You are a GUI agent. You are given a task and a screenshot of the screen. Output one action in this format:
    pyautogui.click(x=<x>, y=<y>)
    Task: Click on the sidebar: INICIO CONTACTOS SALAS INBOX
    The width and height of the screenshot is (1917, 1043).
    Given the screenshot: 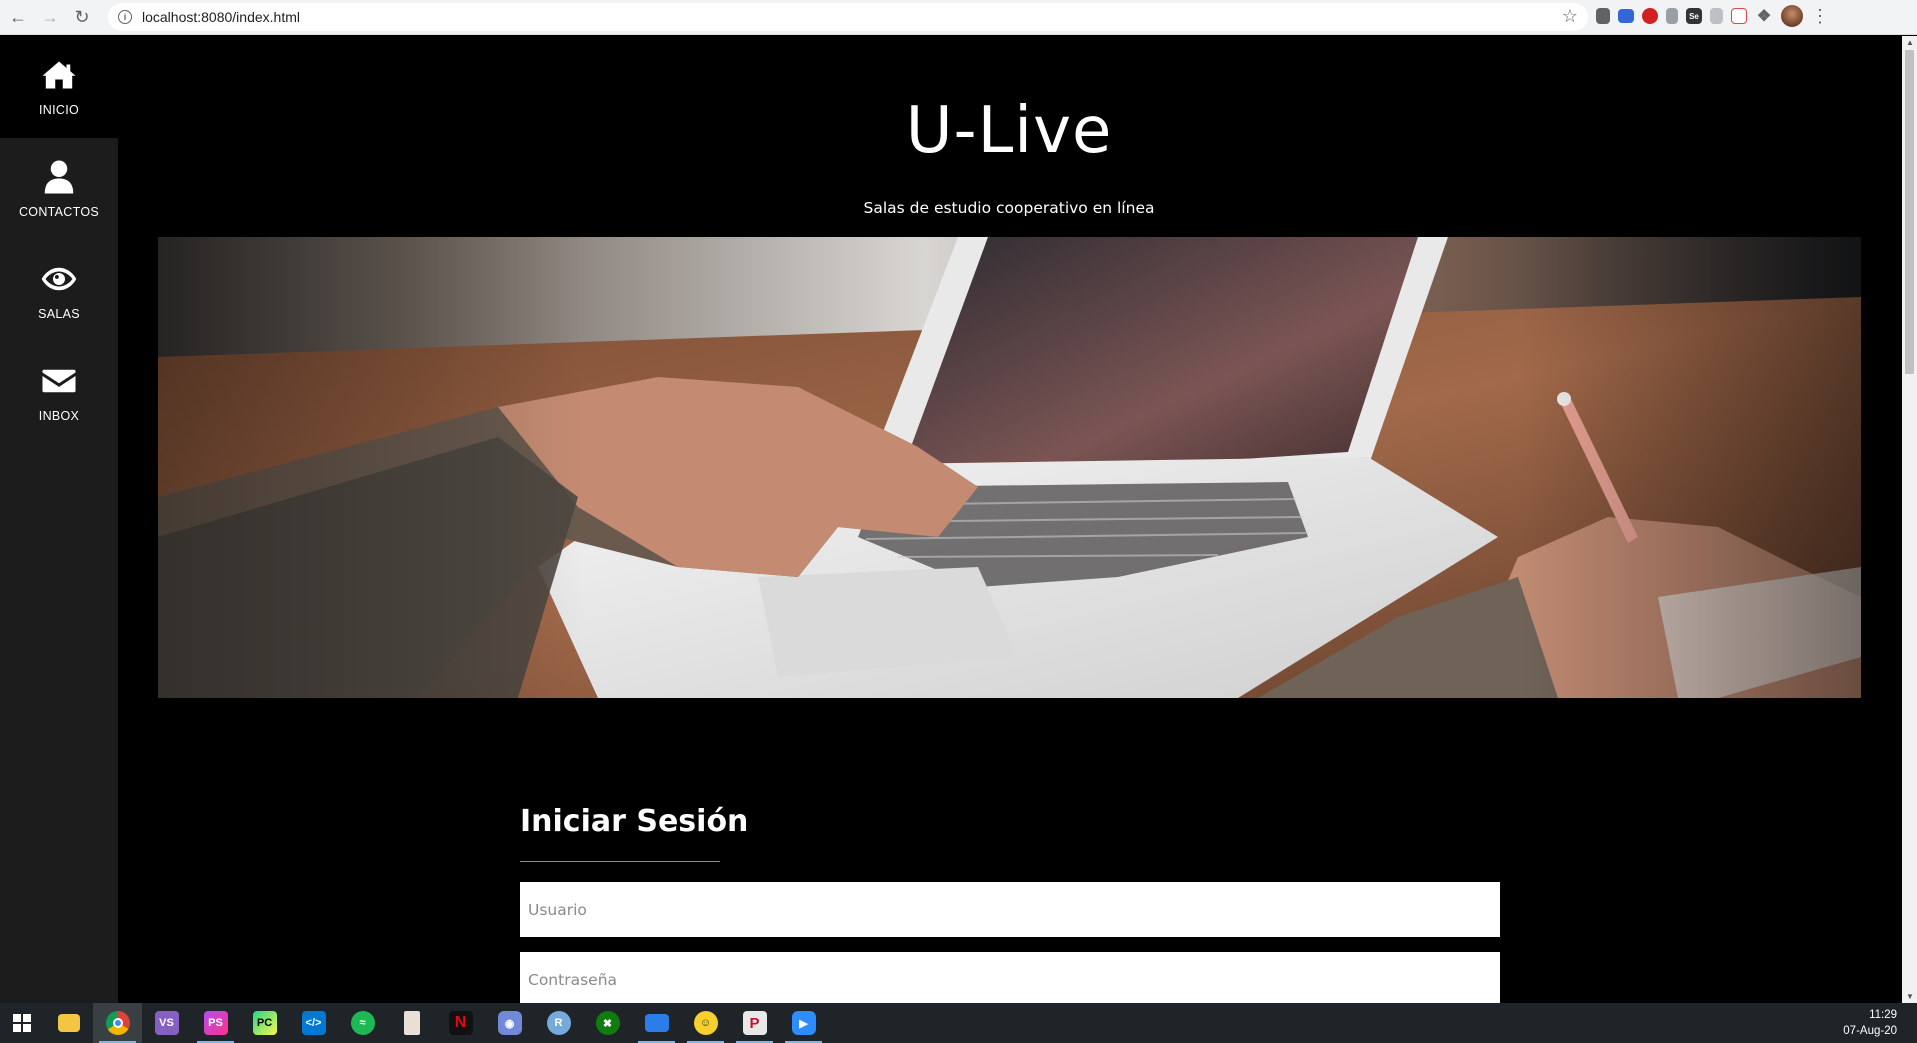 What is the action you would take?
    pyautogui.click(x=59, y=519)
    